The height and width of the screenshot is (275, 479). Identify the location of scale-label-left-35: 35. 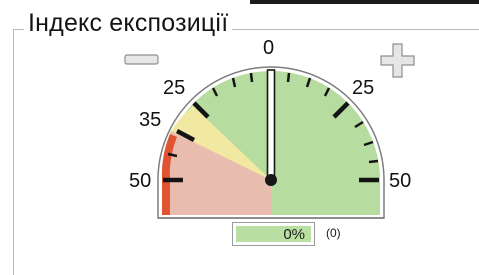
(150, 120).